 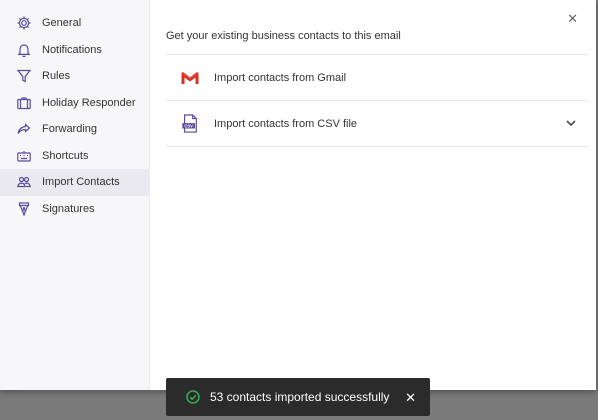 I want to click on sidebar-item-signatures: Signatures, so click(x=74, y=209).